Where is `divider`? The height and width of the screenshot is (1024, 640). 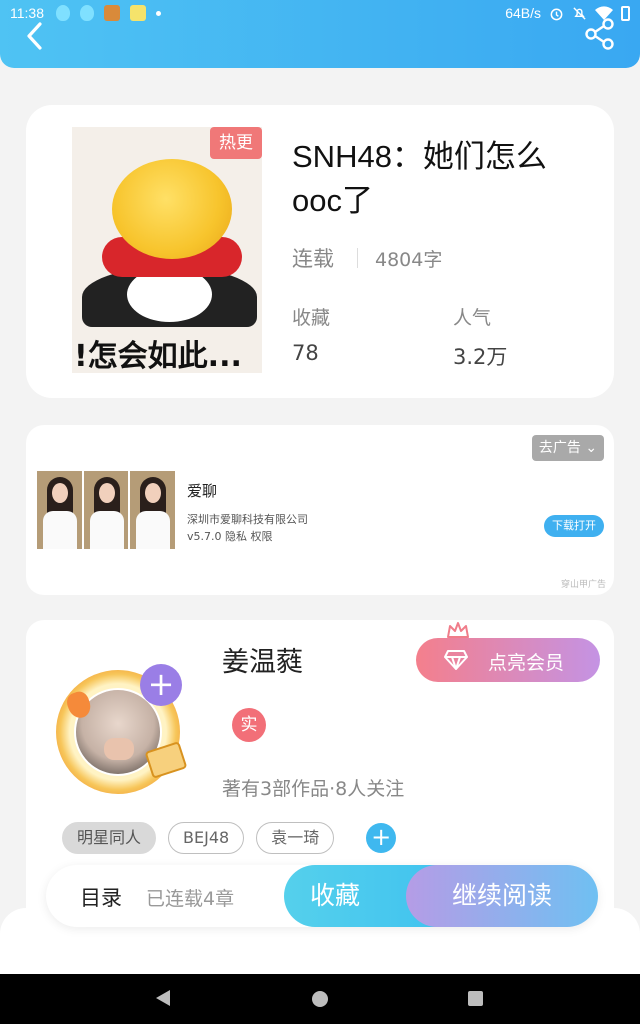 divider is located at coordinates (357, 258).